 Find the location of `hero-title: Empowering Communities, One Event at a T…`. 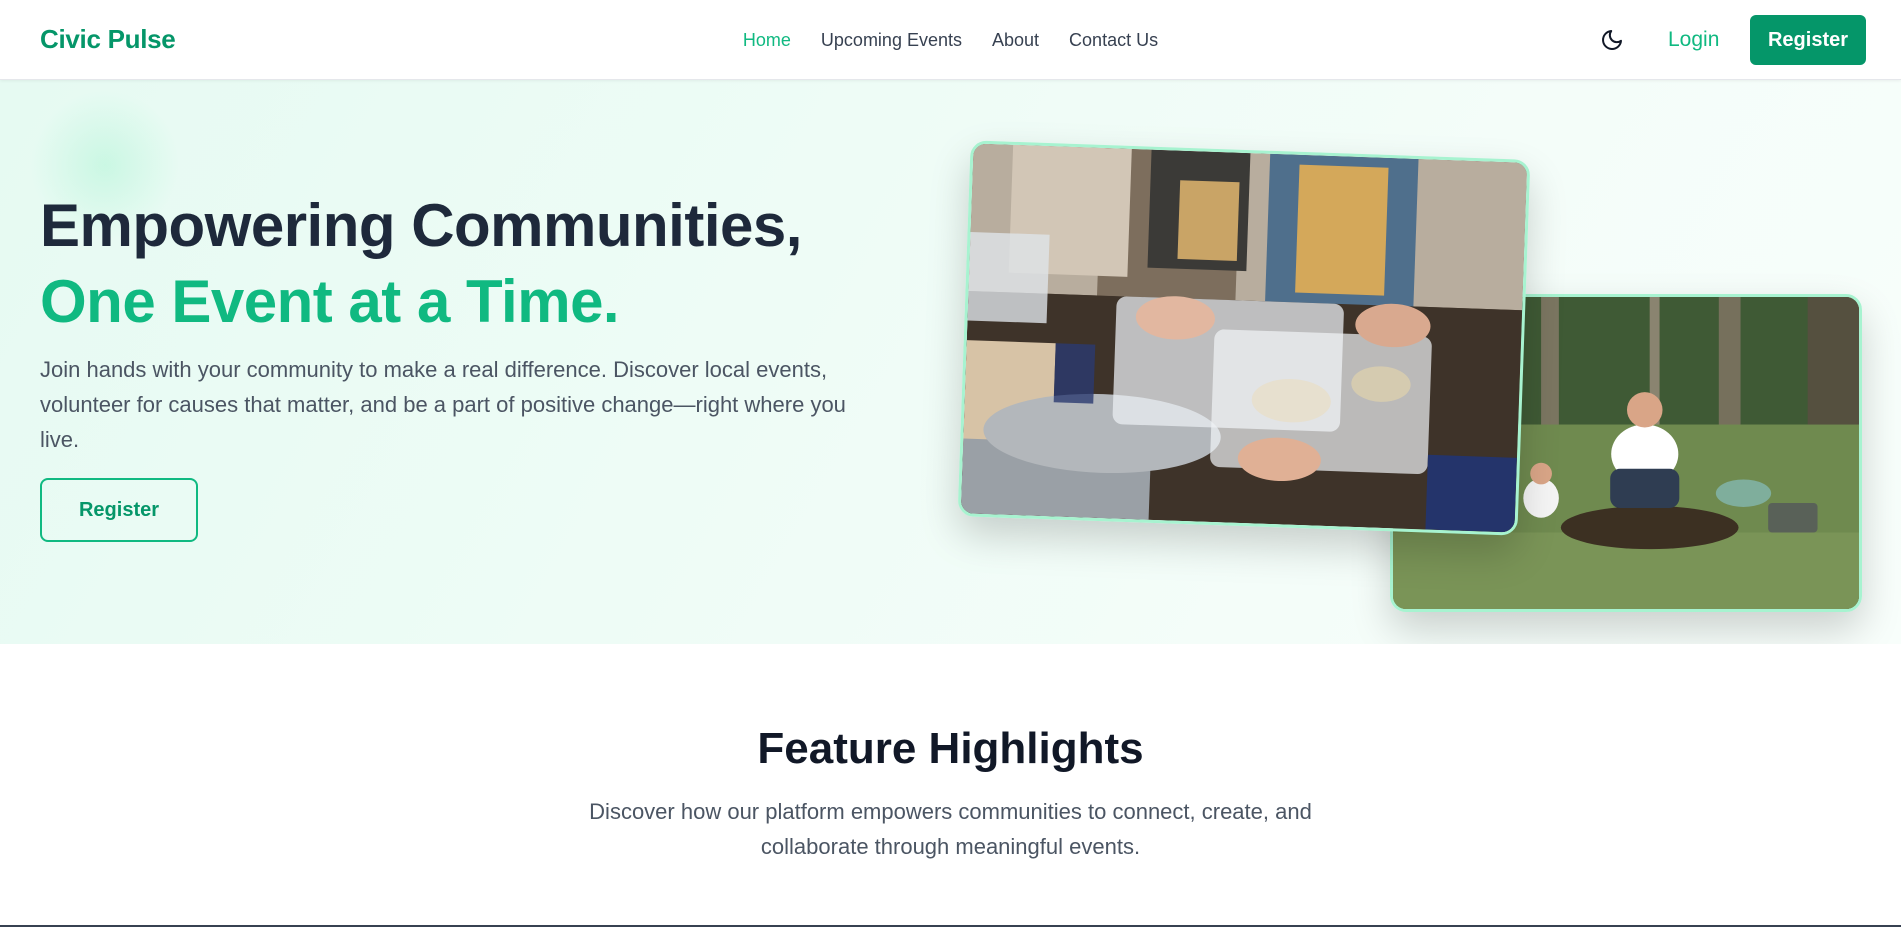

hero-title: Empowering Communities, One Event at a T… is located at coordinates (421, 264).